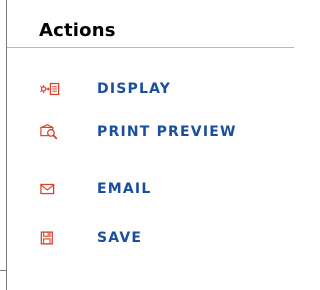 Image resolution: width=320 pixels, height=290 pixels. I want to click on display-label: DISPLAY, so click(134, 89).